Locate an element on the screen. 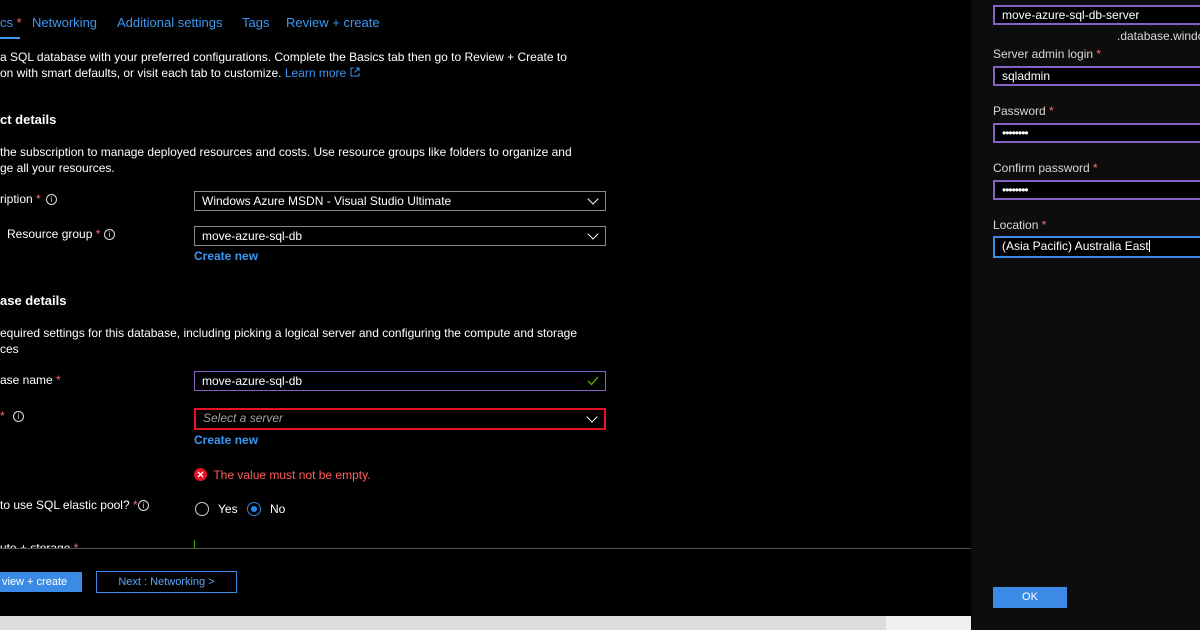  text-cursor is located at coordinates (1149, 246).